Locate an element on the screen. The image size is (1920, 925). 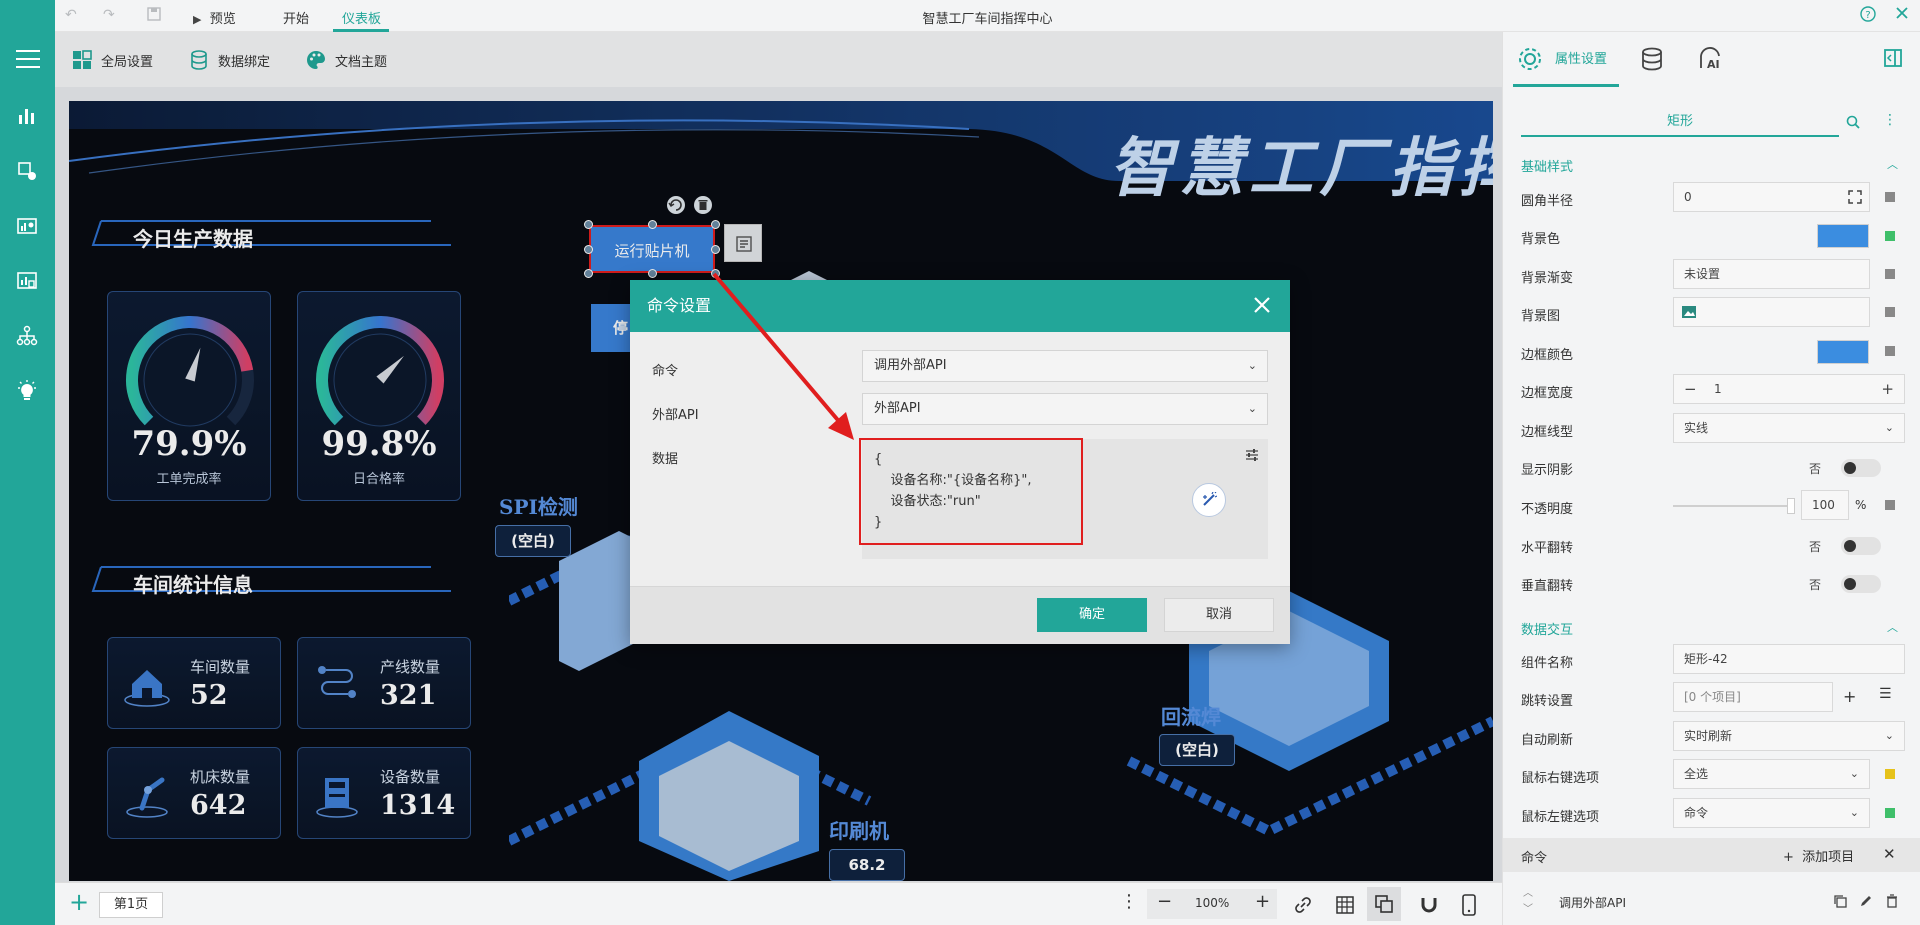
add-item-label: 添加项目 is located at coordinates (1828, 857).